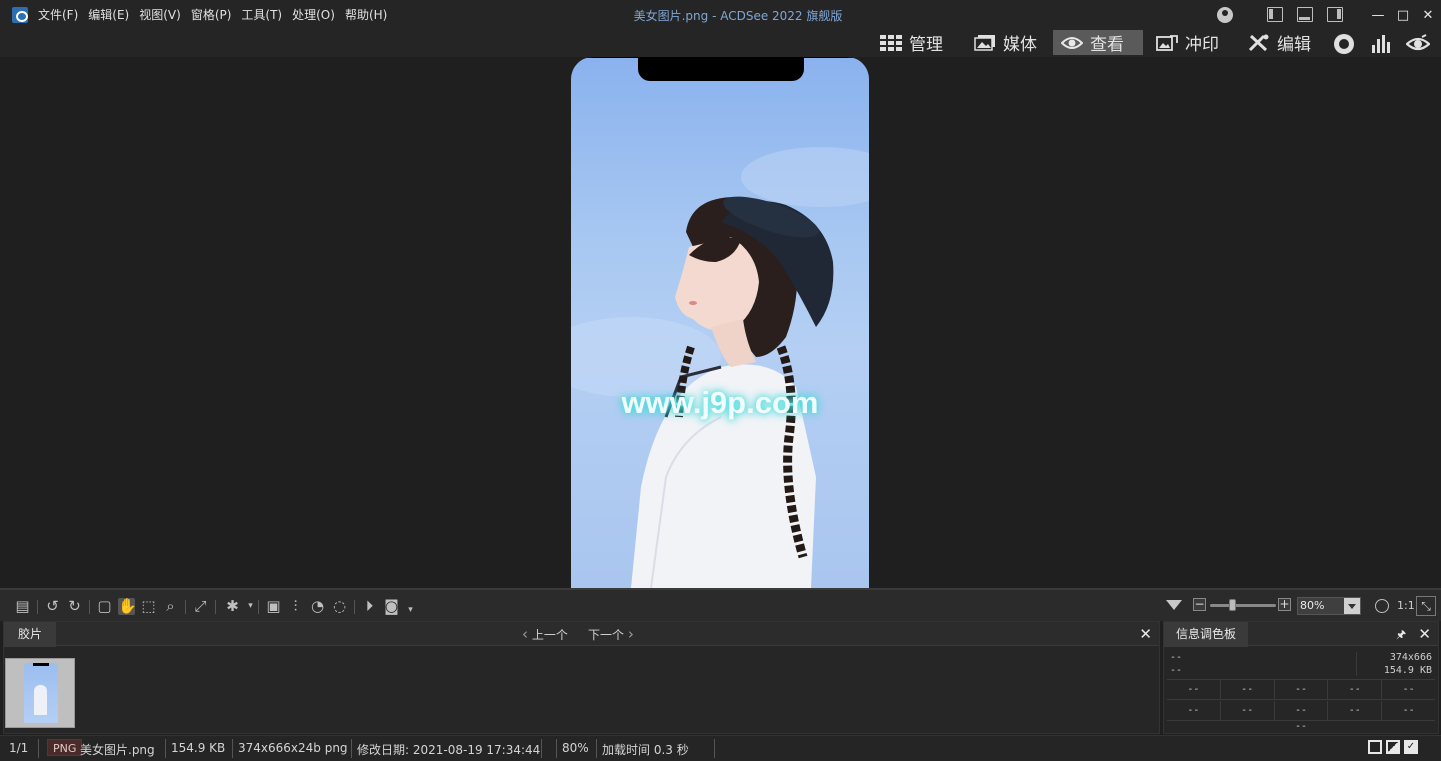 This screenshot has height=761, width=1441. Describe the element at coordinates (317, 606) in the screenshot. I see `color-wheel-icon: ◔` at that location.